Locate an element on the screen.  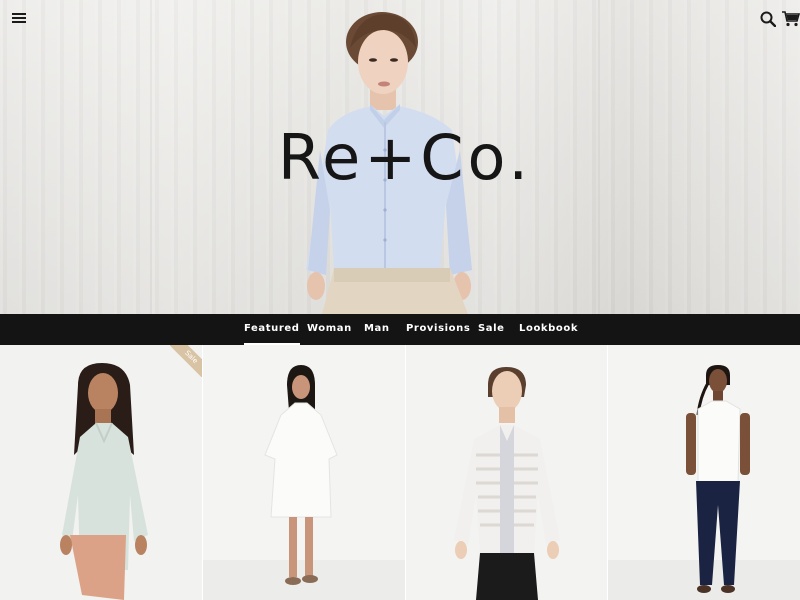
hamburger-menu-icon is located at coordinates (19, 18).